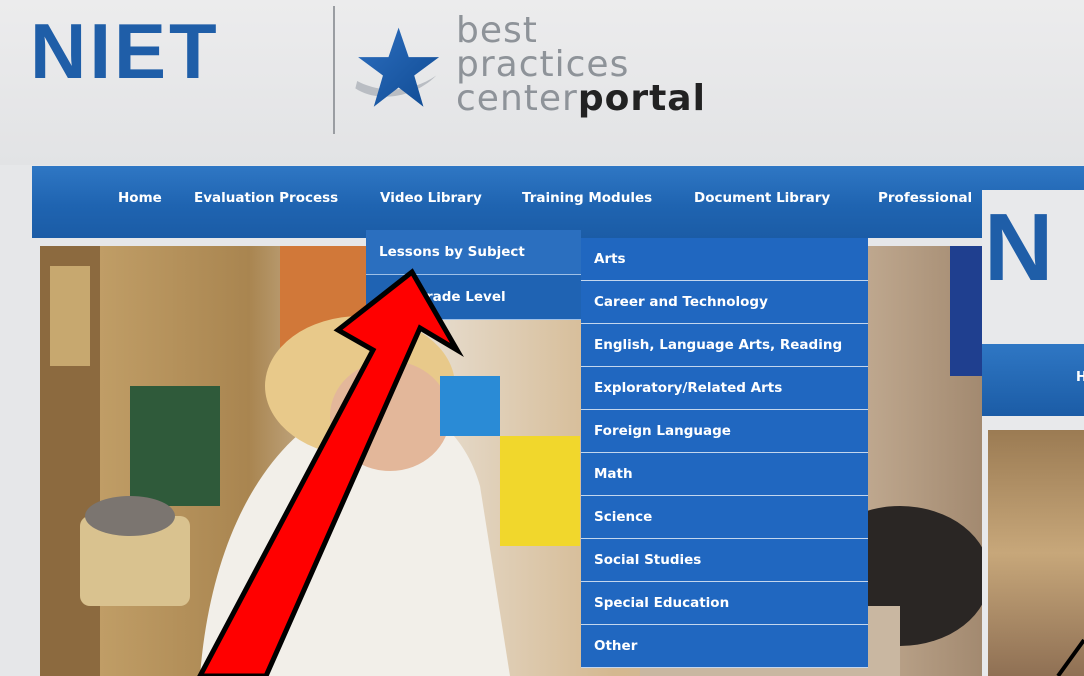 The image size is (1084, 676). I want to click on flyout-arts: Arts, so click(724, 259).